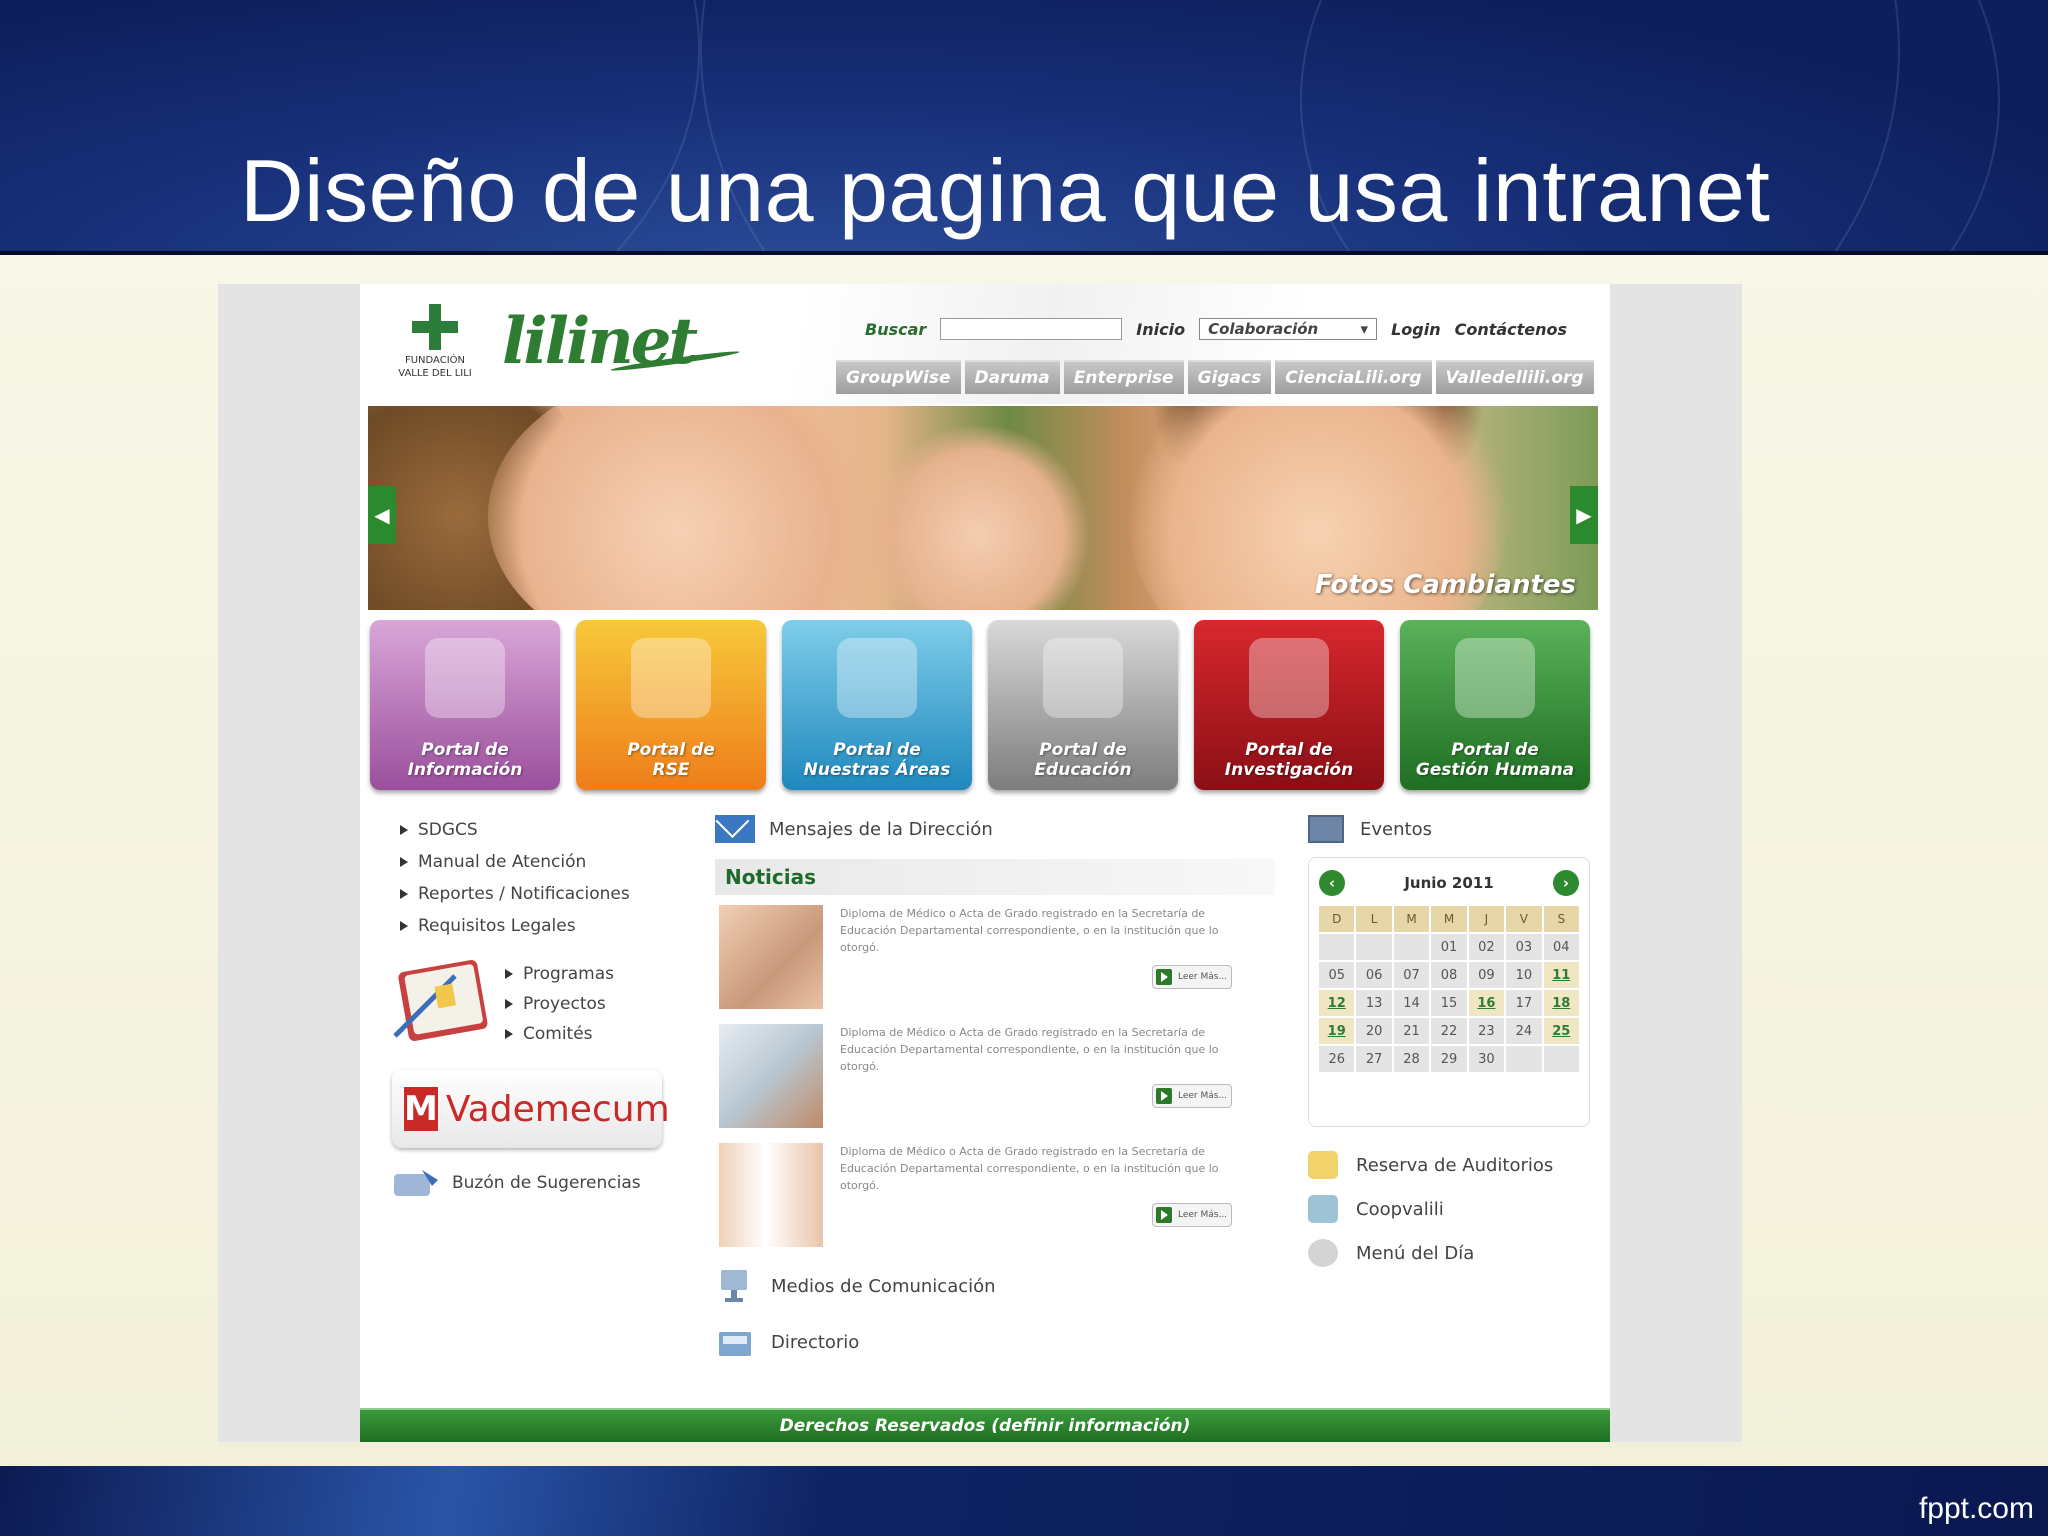 The image size is (2048, 1536). Describe the element at coordinates (995, 829) in the screenshot. I see `mensajes-link: Mensajes de la Dirección` at that location.